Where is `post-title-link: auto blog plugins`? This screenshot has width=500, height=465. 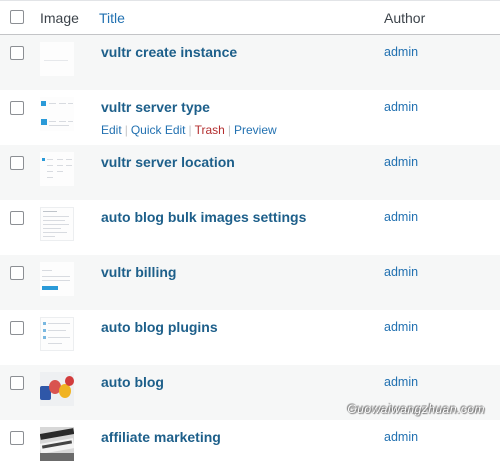 post-title-link: auto blog plugins is located at coordinates (159, 327).